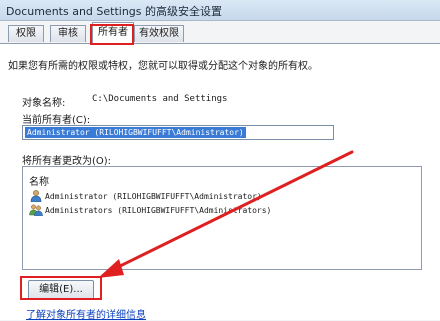  Describe the element at coordinates (44, 103) in the screenshot. I see `object-name-label: 对象名称:` at that location.